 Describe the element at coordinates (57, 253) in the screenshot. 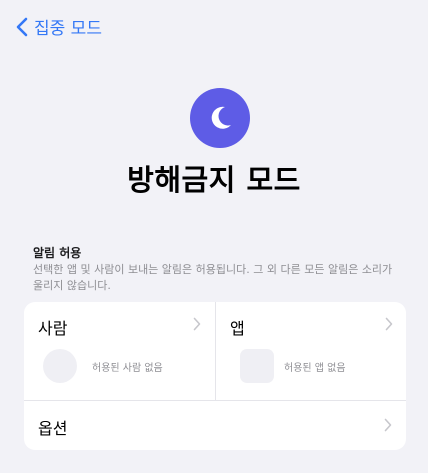

I see `section-header: 알림 허용` at that location.